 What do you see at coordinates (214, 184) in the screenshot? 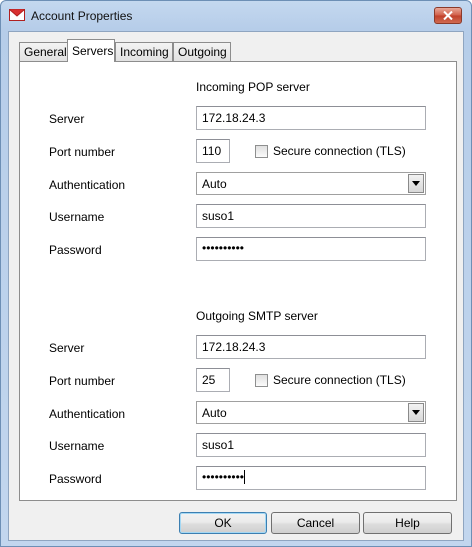
I see `incoming-auth-value: Auto` at bounding box center [214, 184].